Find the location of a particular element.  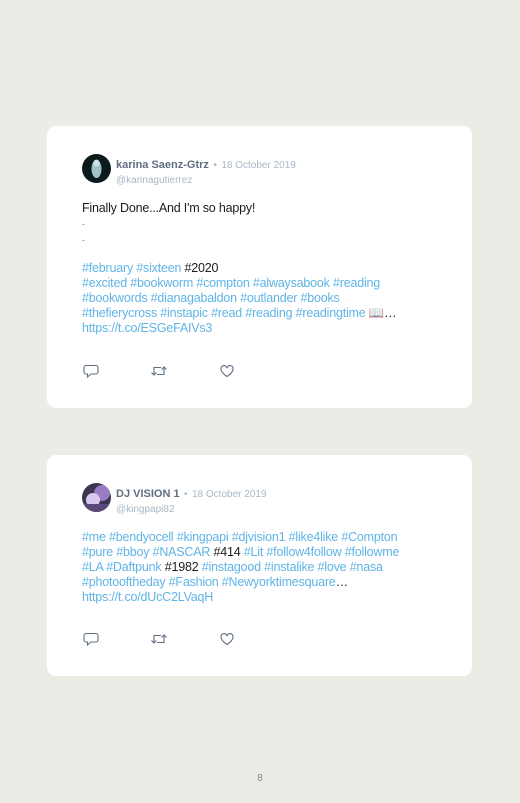

hashtag: #pure #bboy #NASCAR is located at coordinates (146, 552).